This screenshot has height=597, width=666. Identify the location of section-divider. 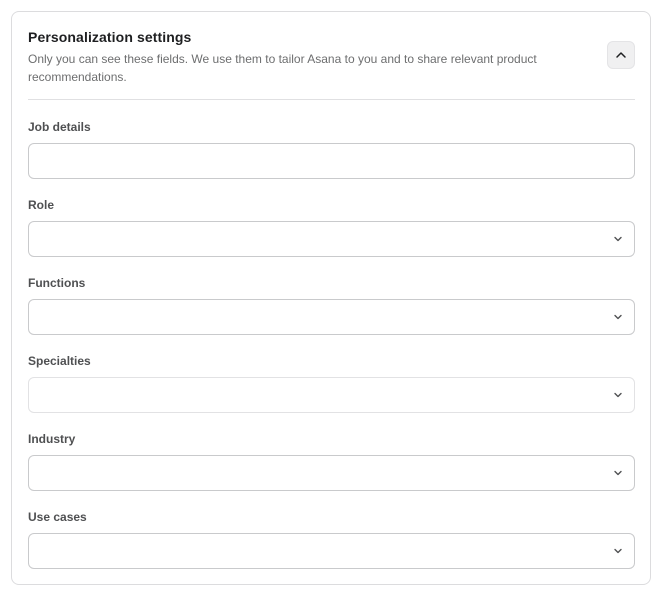
(331, 99).